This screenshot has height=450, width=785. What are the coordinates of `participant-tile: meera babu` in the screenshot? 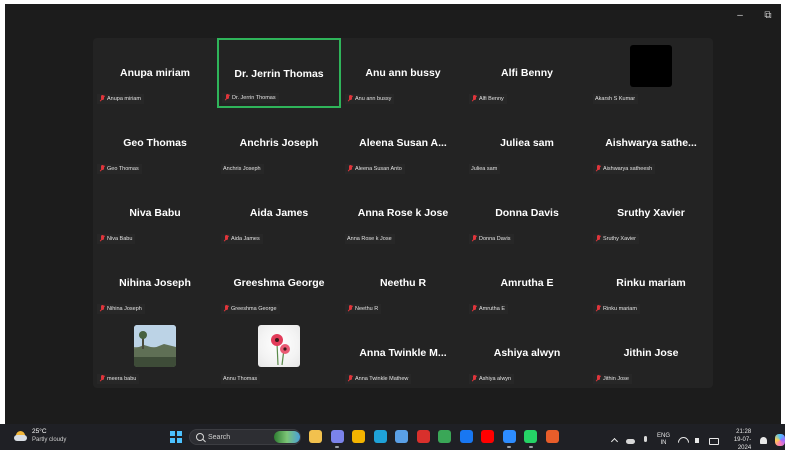 It's located at (155, 353).